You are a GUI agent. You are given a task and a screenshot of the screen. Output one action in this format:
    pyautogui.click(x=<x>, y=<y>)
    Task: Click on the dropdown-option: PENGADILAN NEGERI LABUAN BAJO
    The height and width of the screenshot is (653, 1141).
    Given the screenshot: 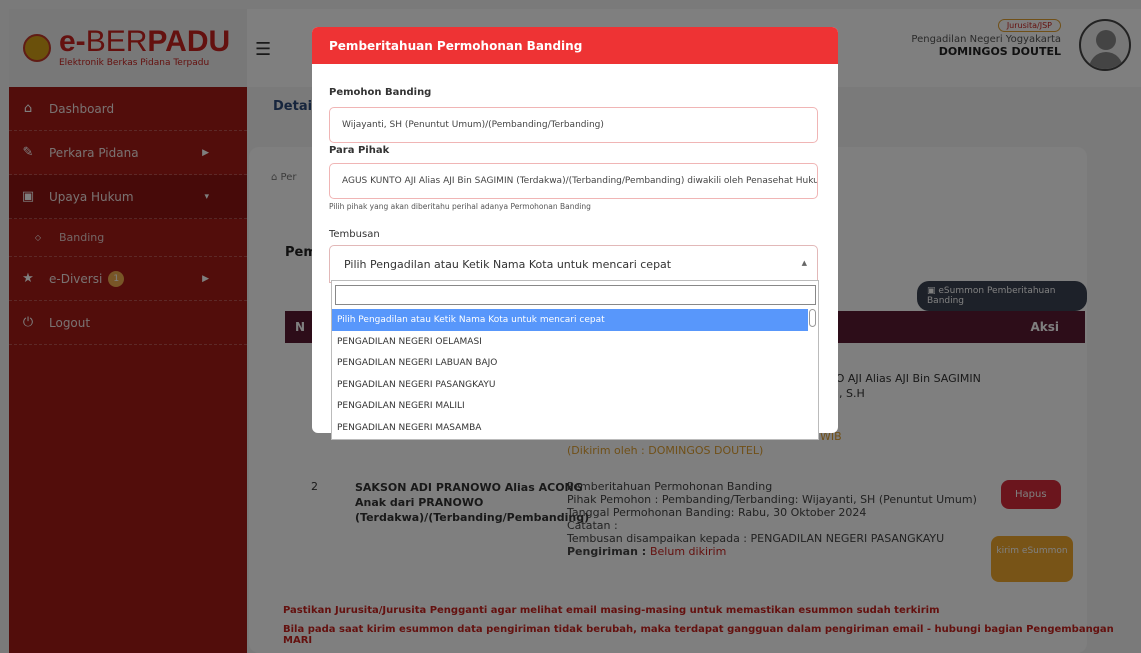 What is the action you would take?
    pyautogui.click(x=570, y=363)
    